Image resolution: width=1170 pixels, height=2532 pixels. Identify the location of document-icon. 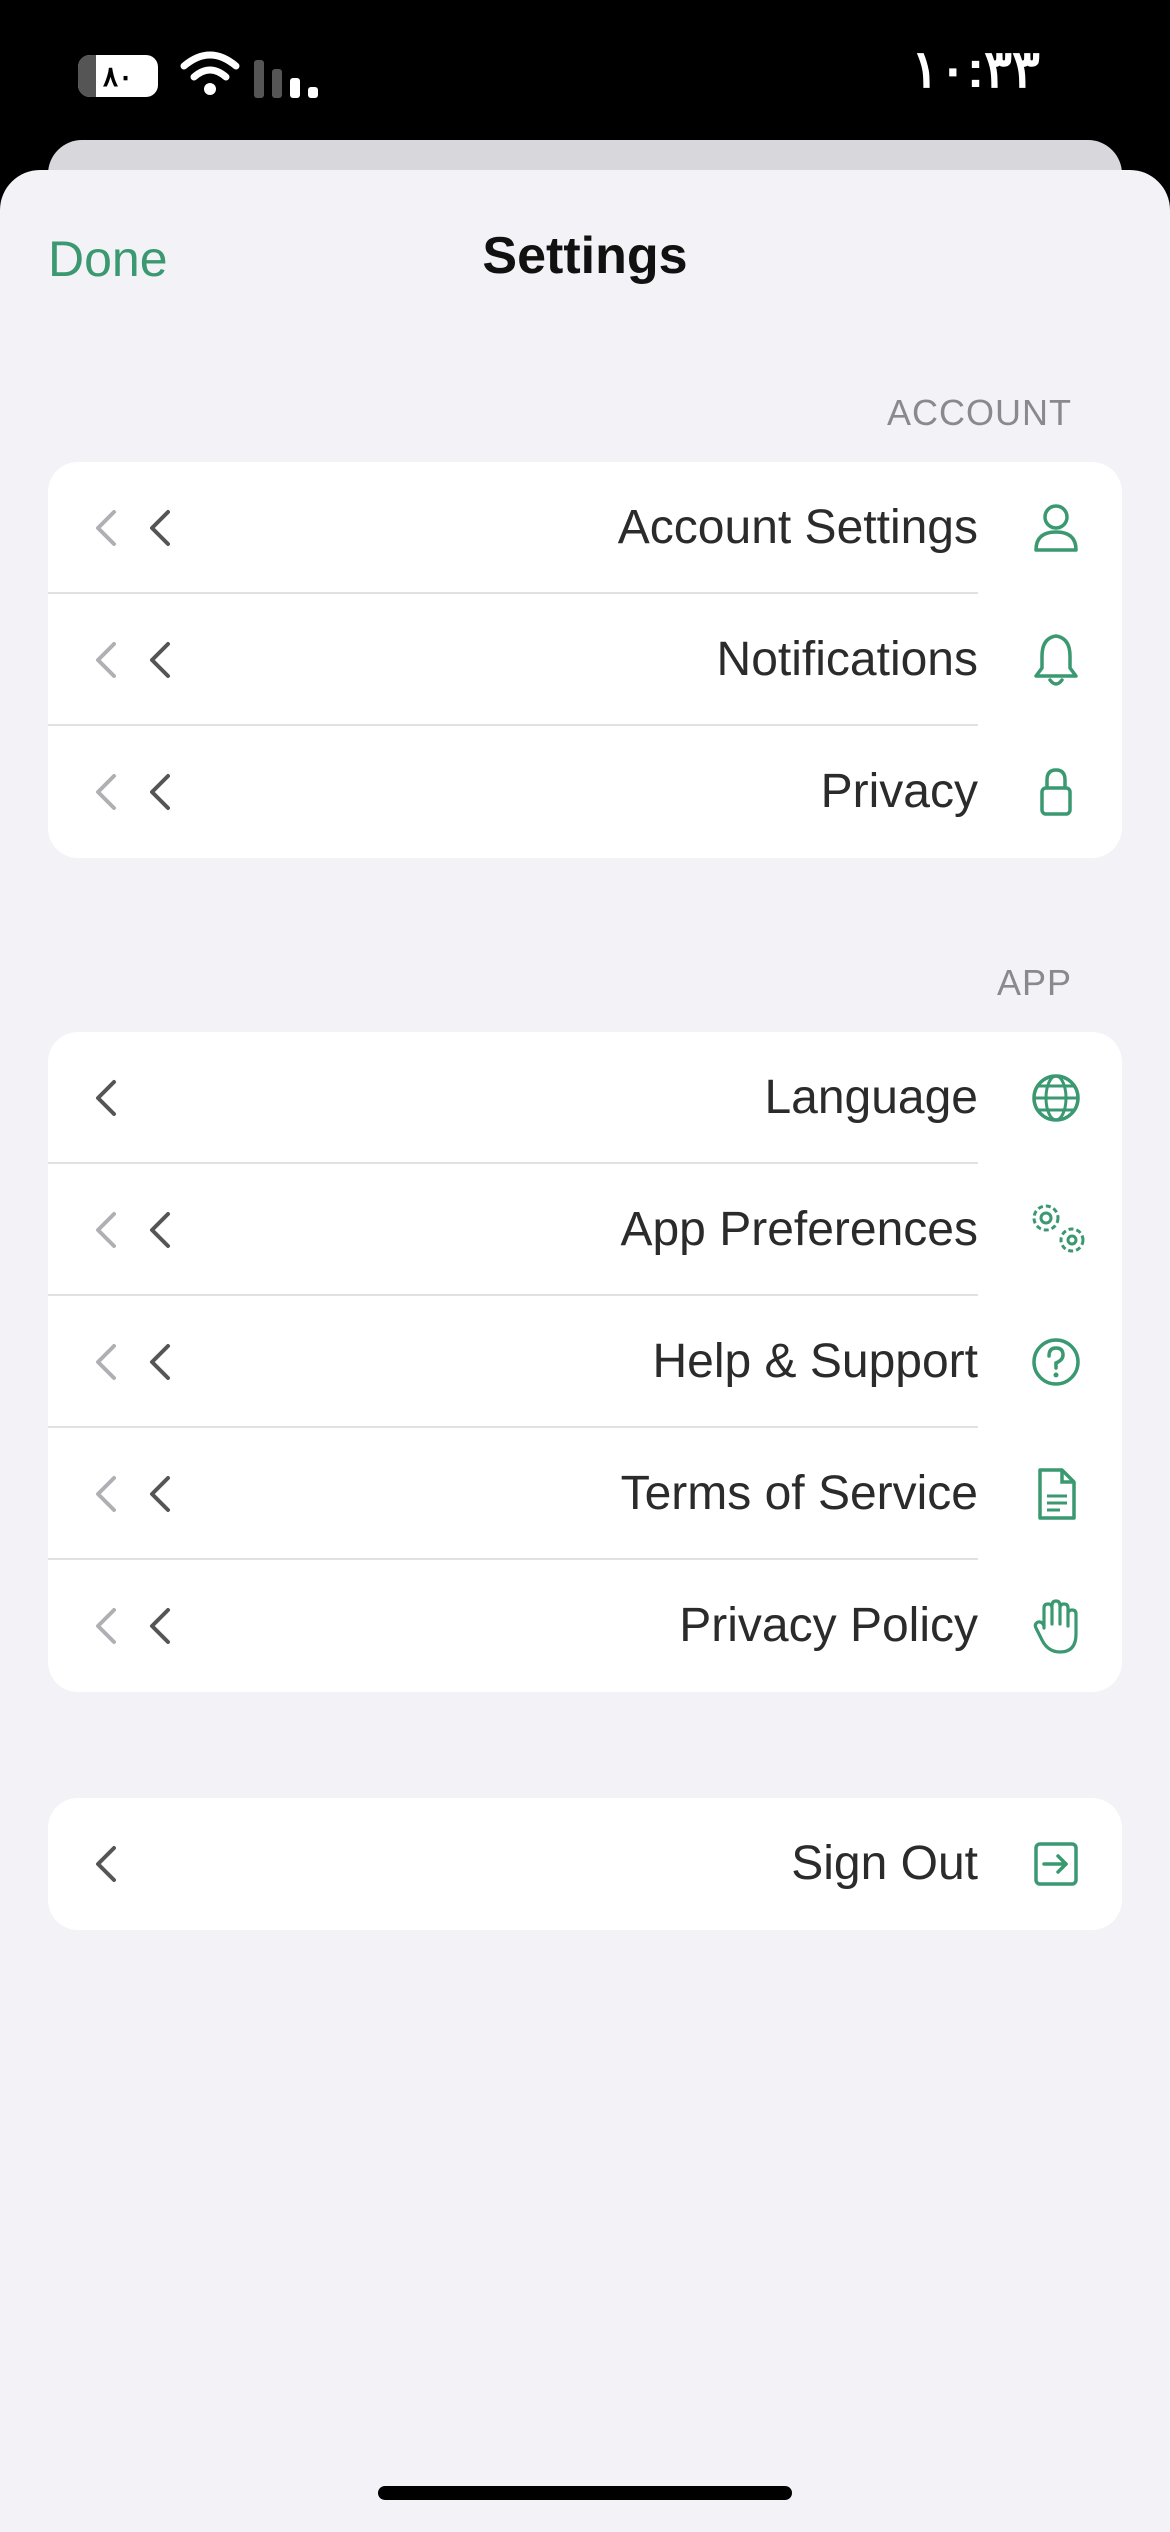
(1057, 1494).